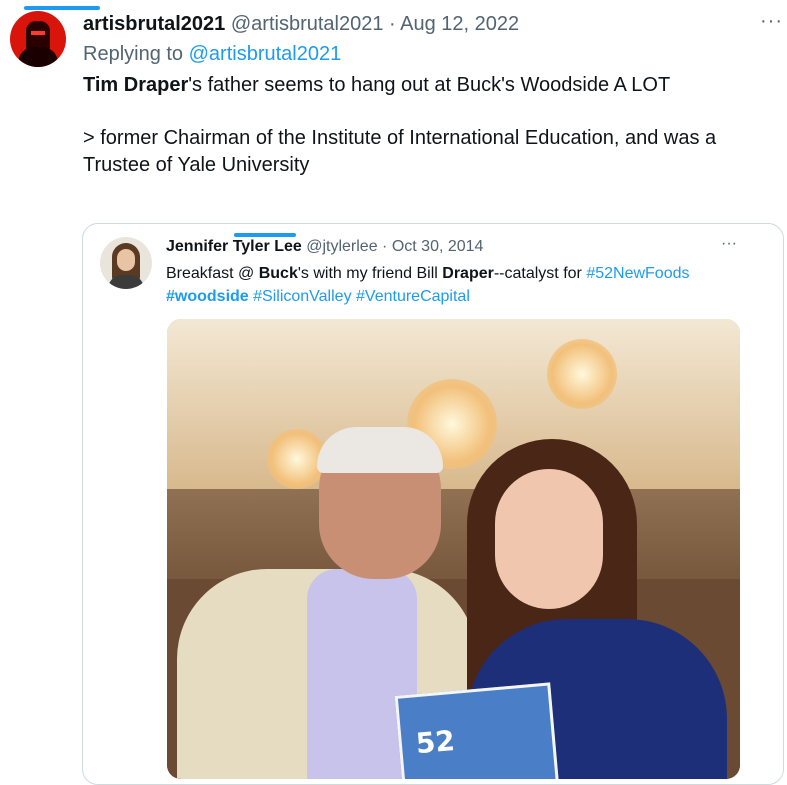 Image resolution: width=787 pixels, height=785 pixels. I want to click on hashtag-siliconvalley: #SiliconValley, so click(302, 296).